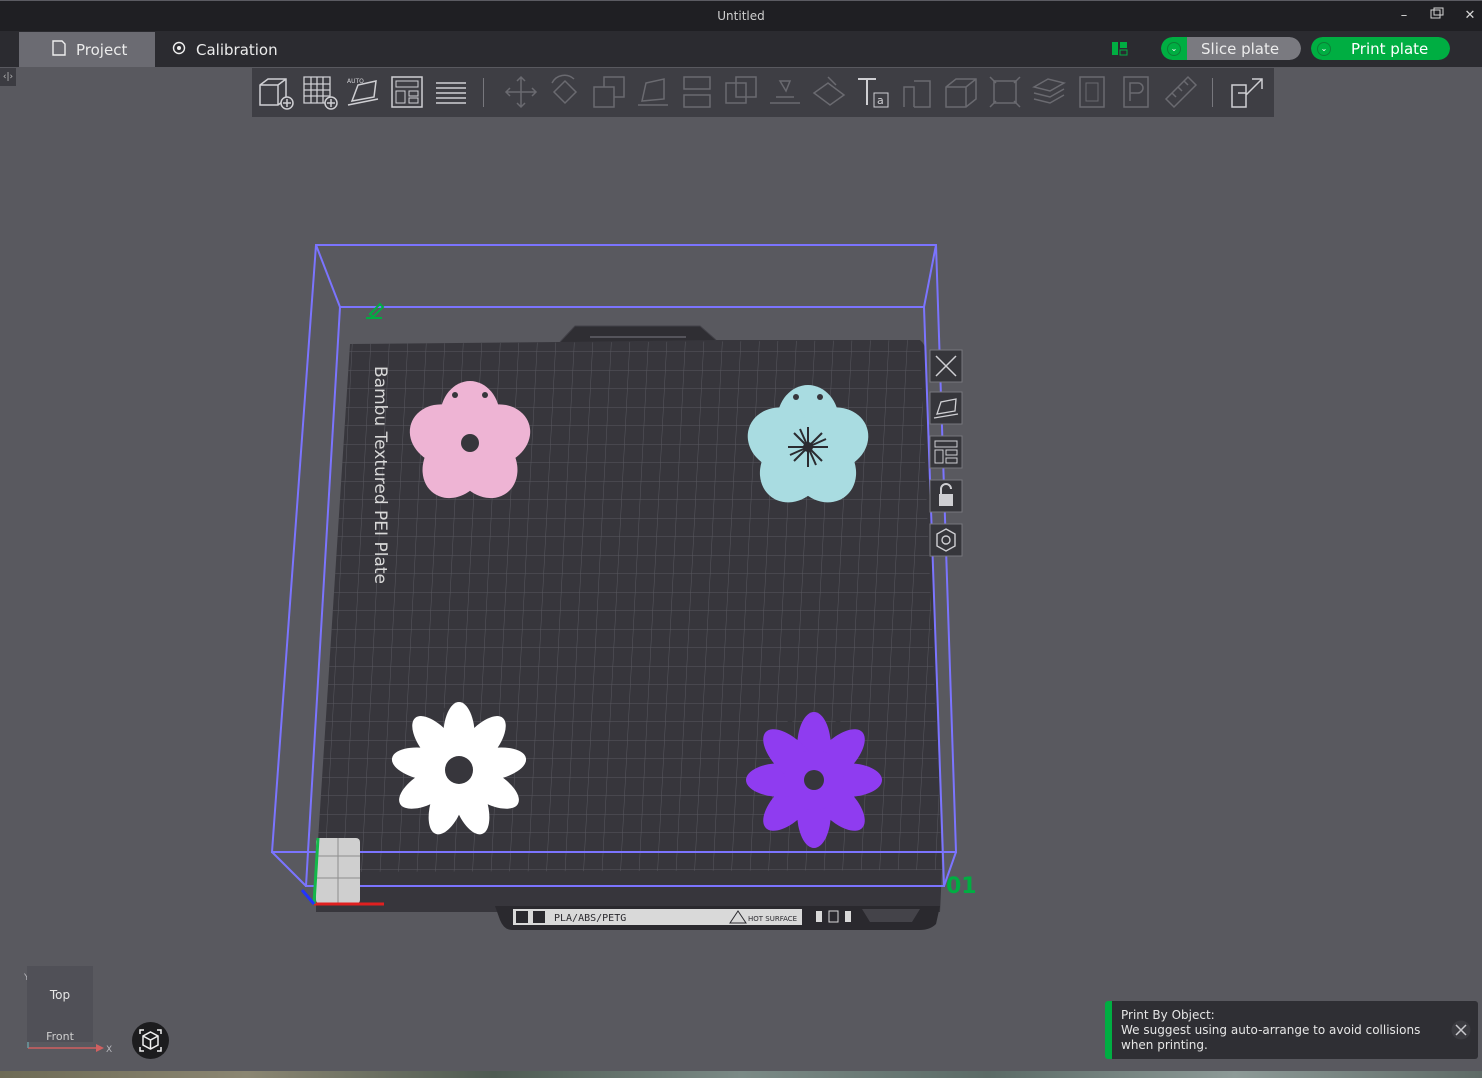 The width and height of the screenshot is (1482, 1078). I want to click on move-icon, so click(521, 92).